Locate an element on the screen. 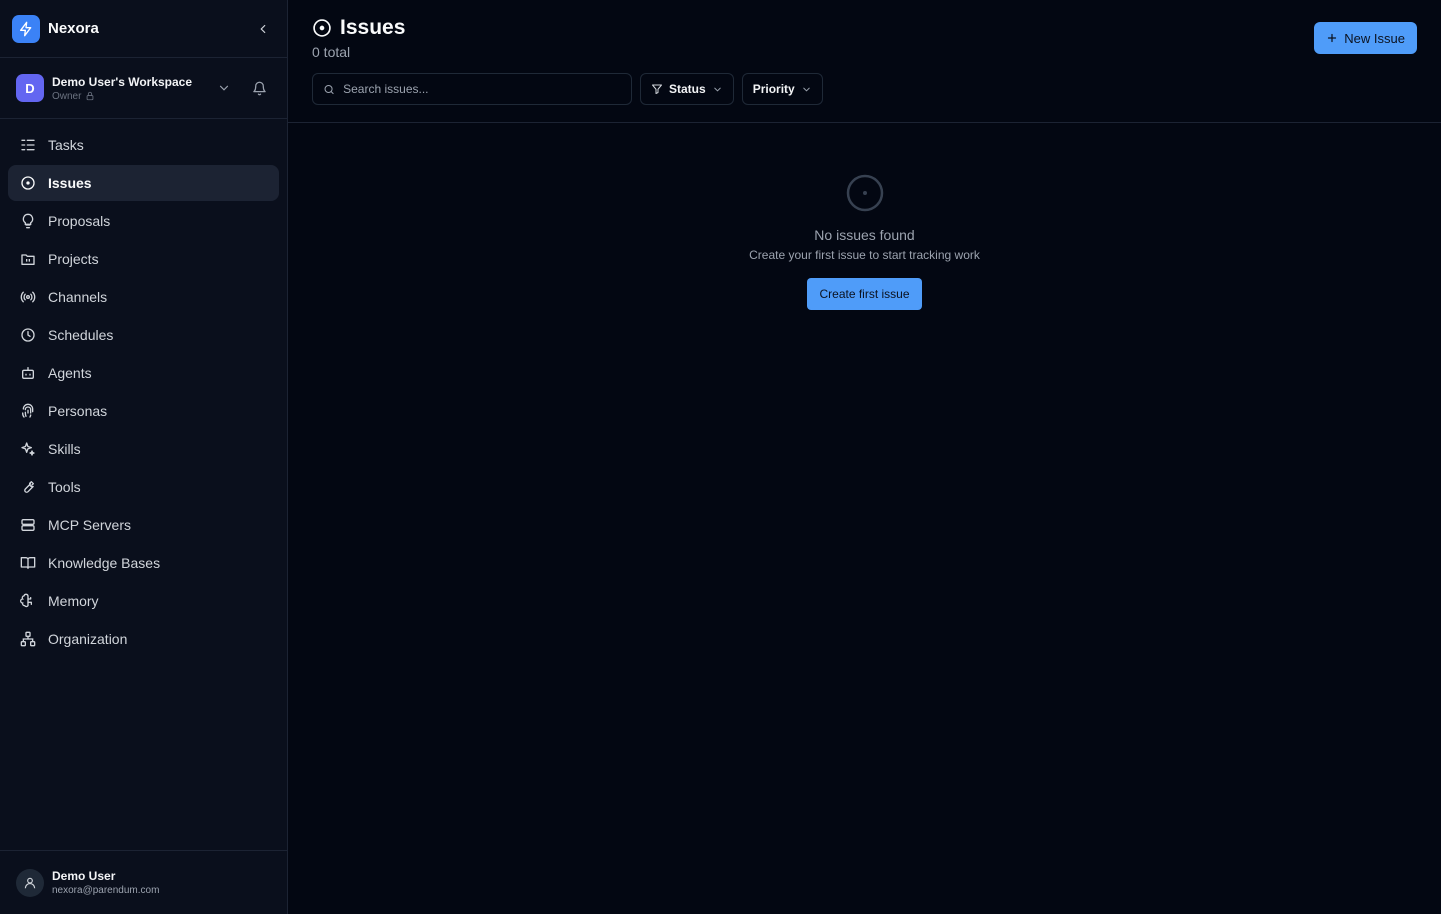 This screenshot has height=914, width=1441. sidebar-item-label: Tasks is located at coordinates (66, 145).